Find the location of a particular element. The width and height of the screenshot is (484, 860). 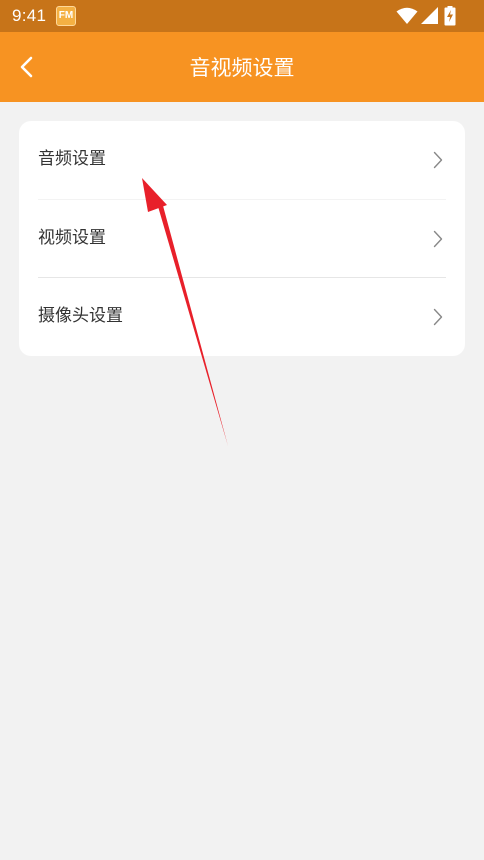

settings-item-video: 视频设置 is located at coordinates (242, 239).